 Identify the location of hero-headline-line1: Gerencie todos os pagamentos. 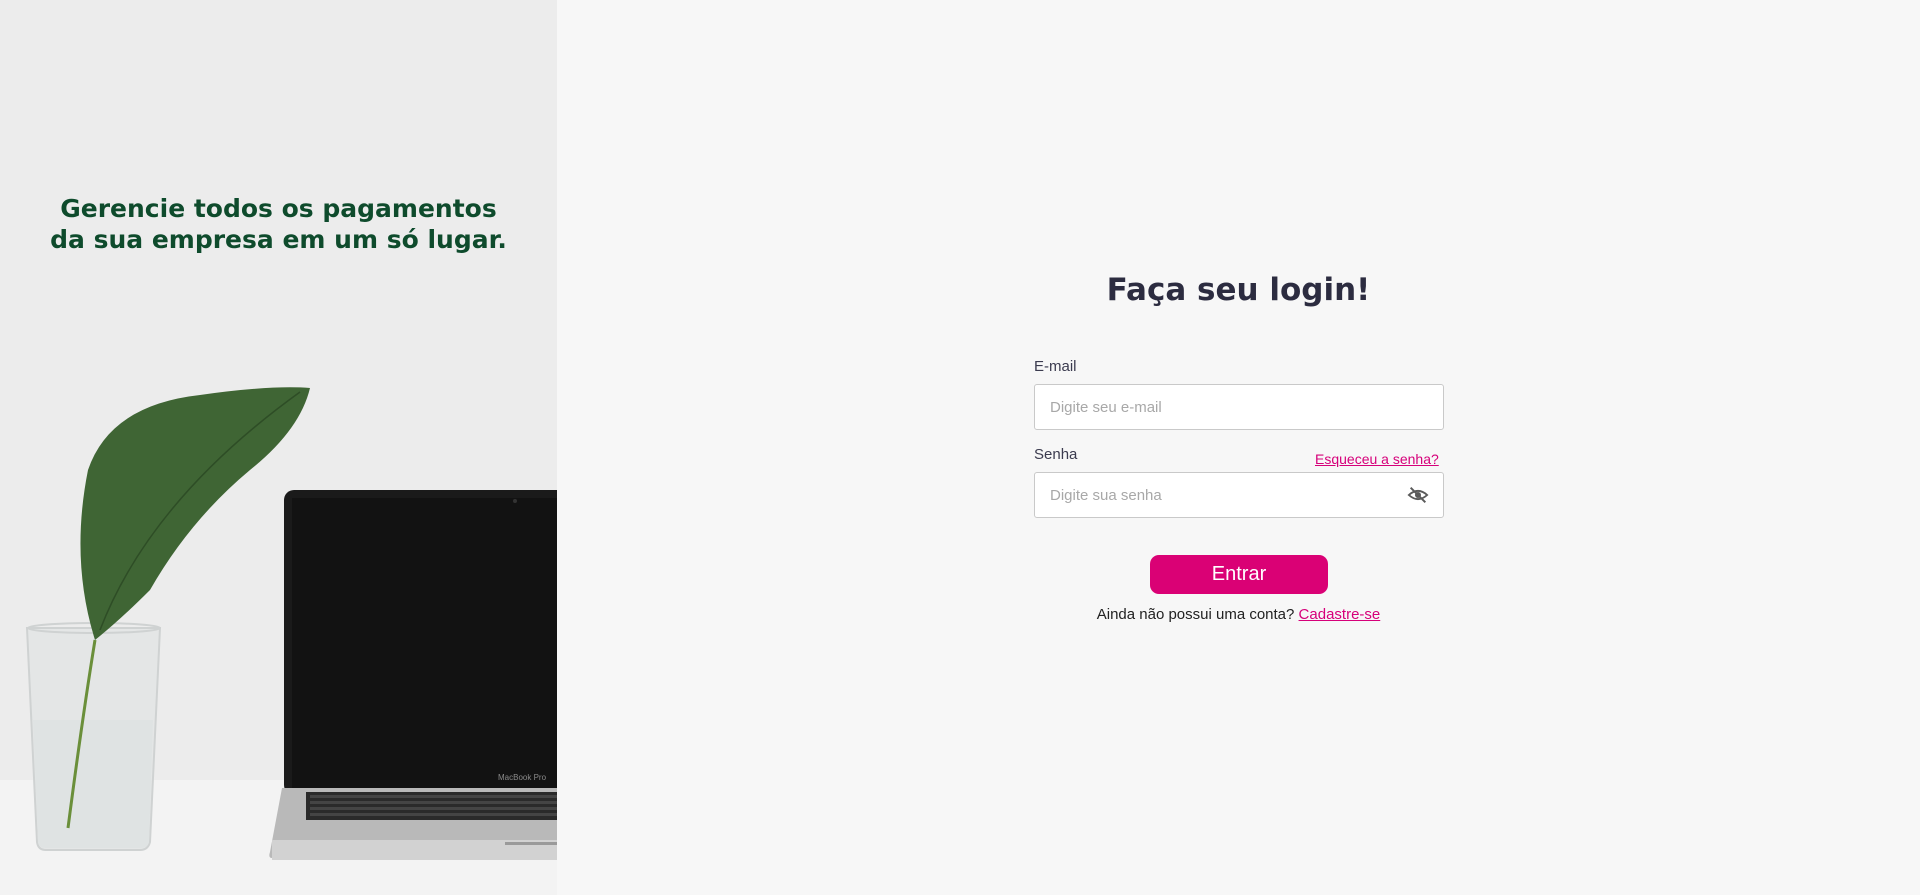
(278, 208).